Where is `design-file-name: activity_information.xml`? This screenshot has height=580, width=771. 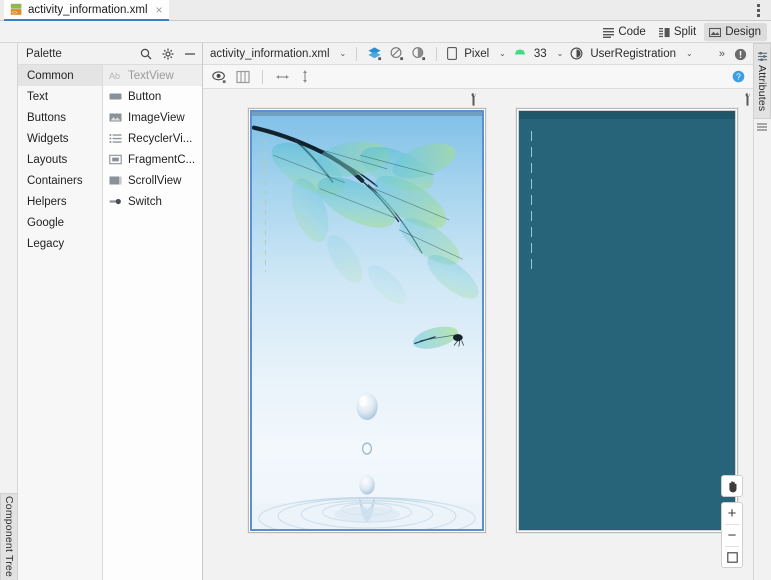
design-file-name: activity_information.xml is located at coordinates (270, 54).